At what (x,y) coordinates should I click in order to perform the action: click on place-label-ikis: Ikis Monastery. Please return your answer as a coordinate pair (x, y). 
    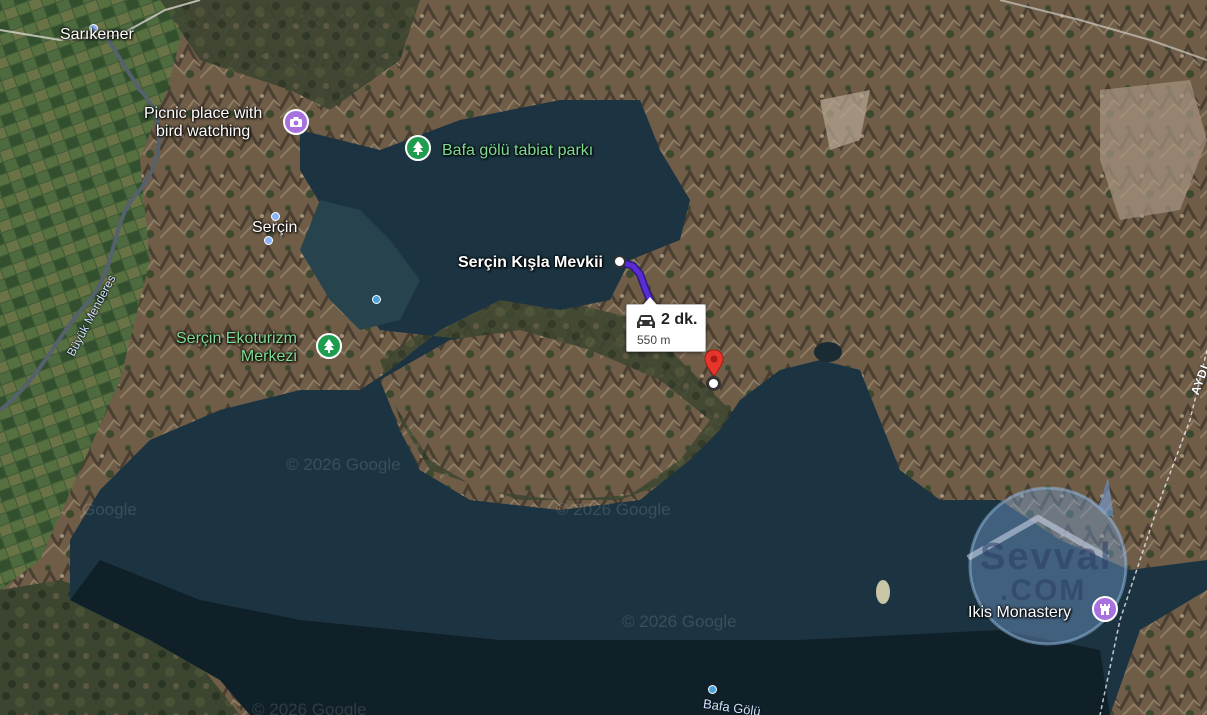
    Looking at the image, I should click on (1019, 613).